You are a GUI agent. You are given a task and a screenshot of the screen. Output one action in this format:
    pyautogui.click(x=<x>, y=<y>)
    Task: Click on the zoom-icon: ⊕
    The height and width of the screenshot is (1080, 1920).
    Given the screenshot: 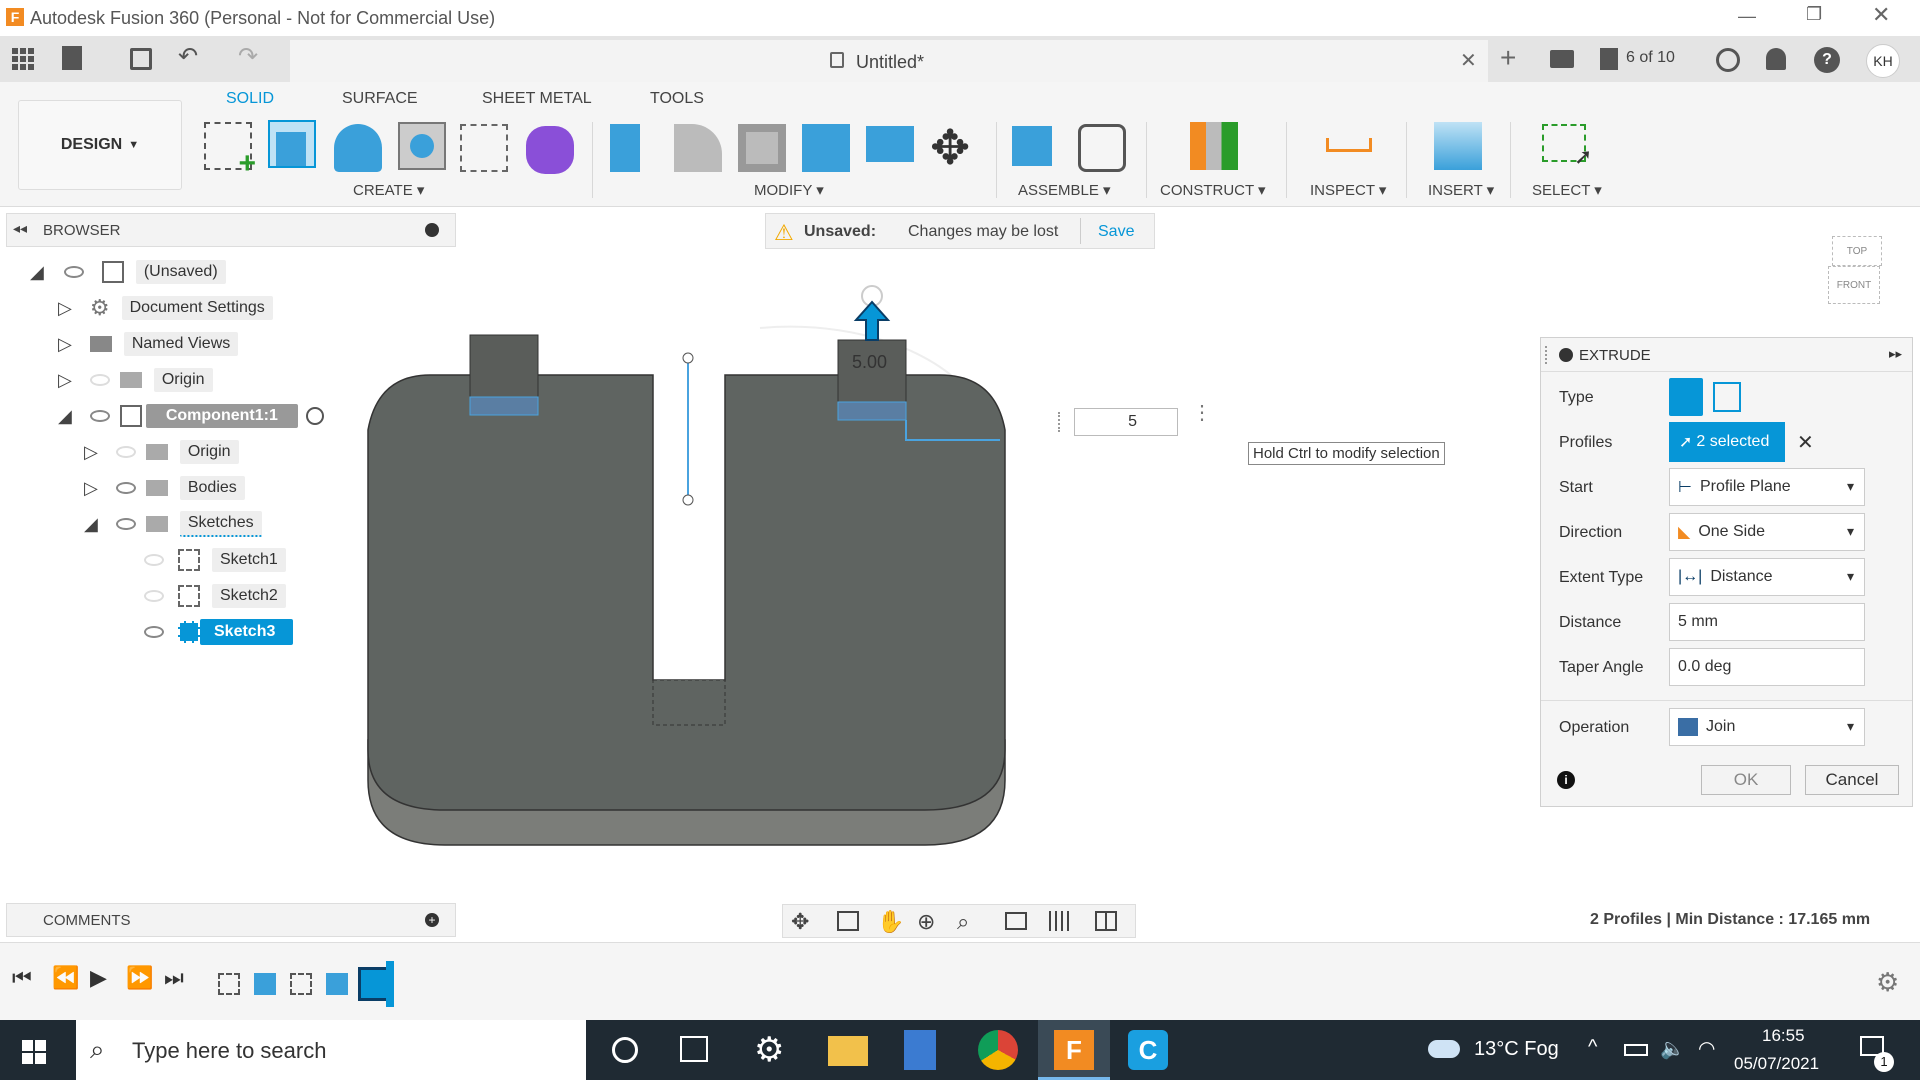 What is the action you would take?
    pyautogui.click(x=926, y=922)
    